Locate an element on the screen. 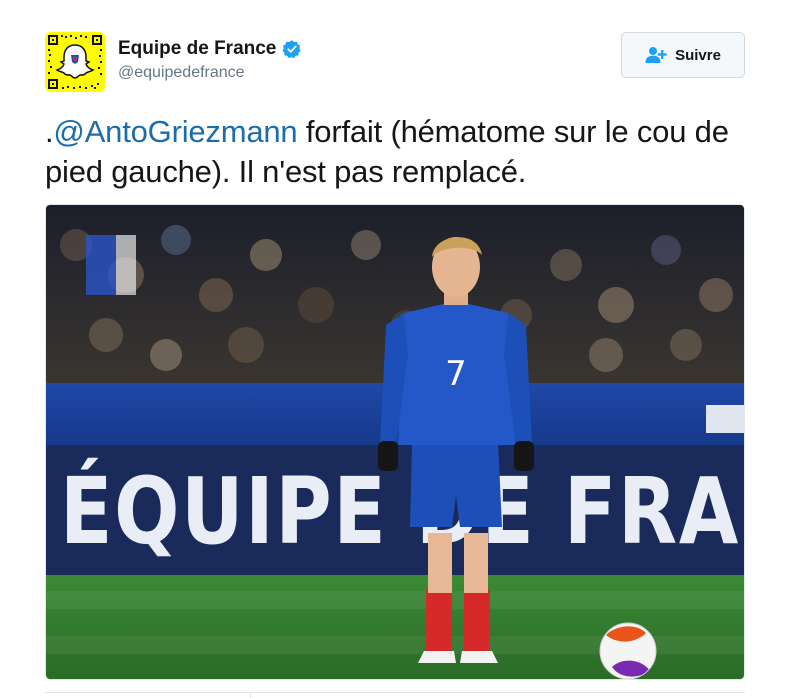 The width and height of the screenshot is (790, 698). soccer-ball-icon is located at coordinates (628, 650).